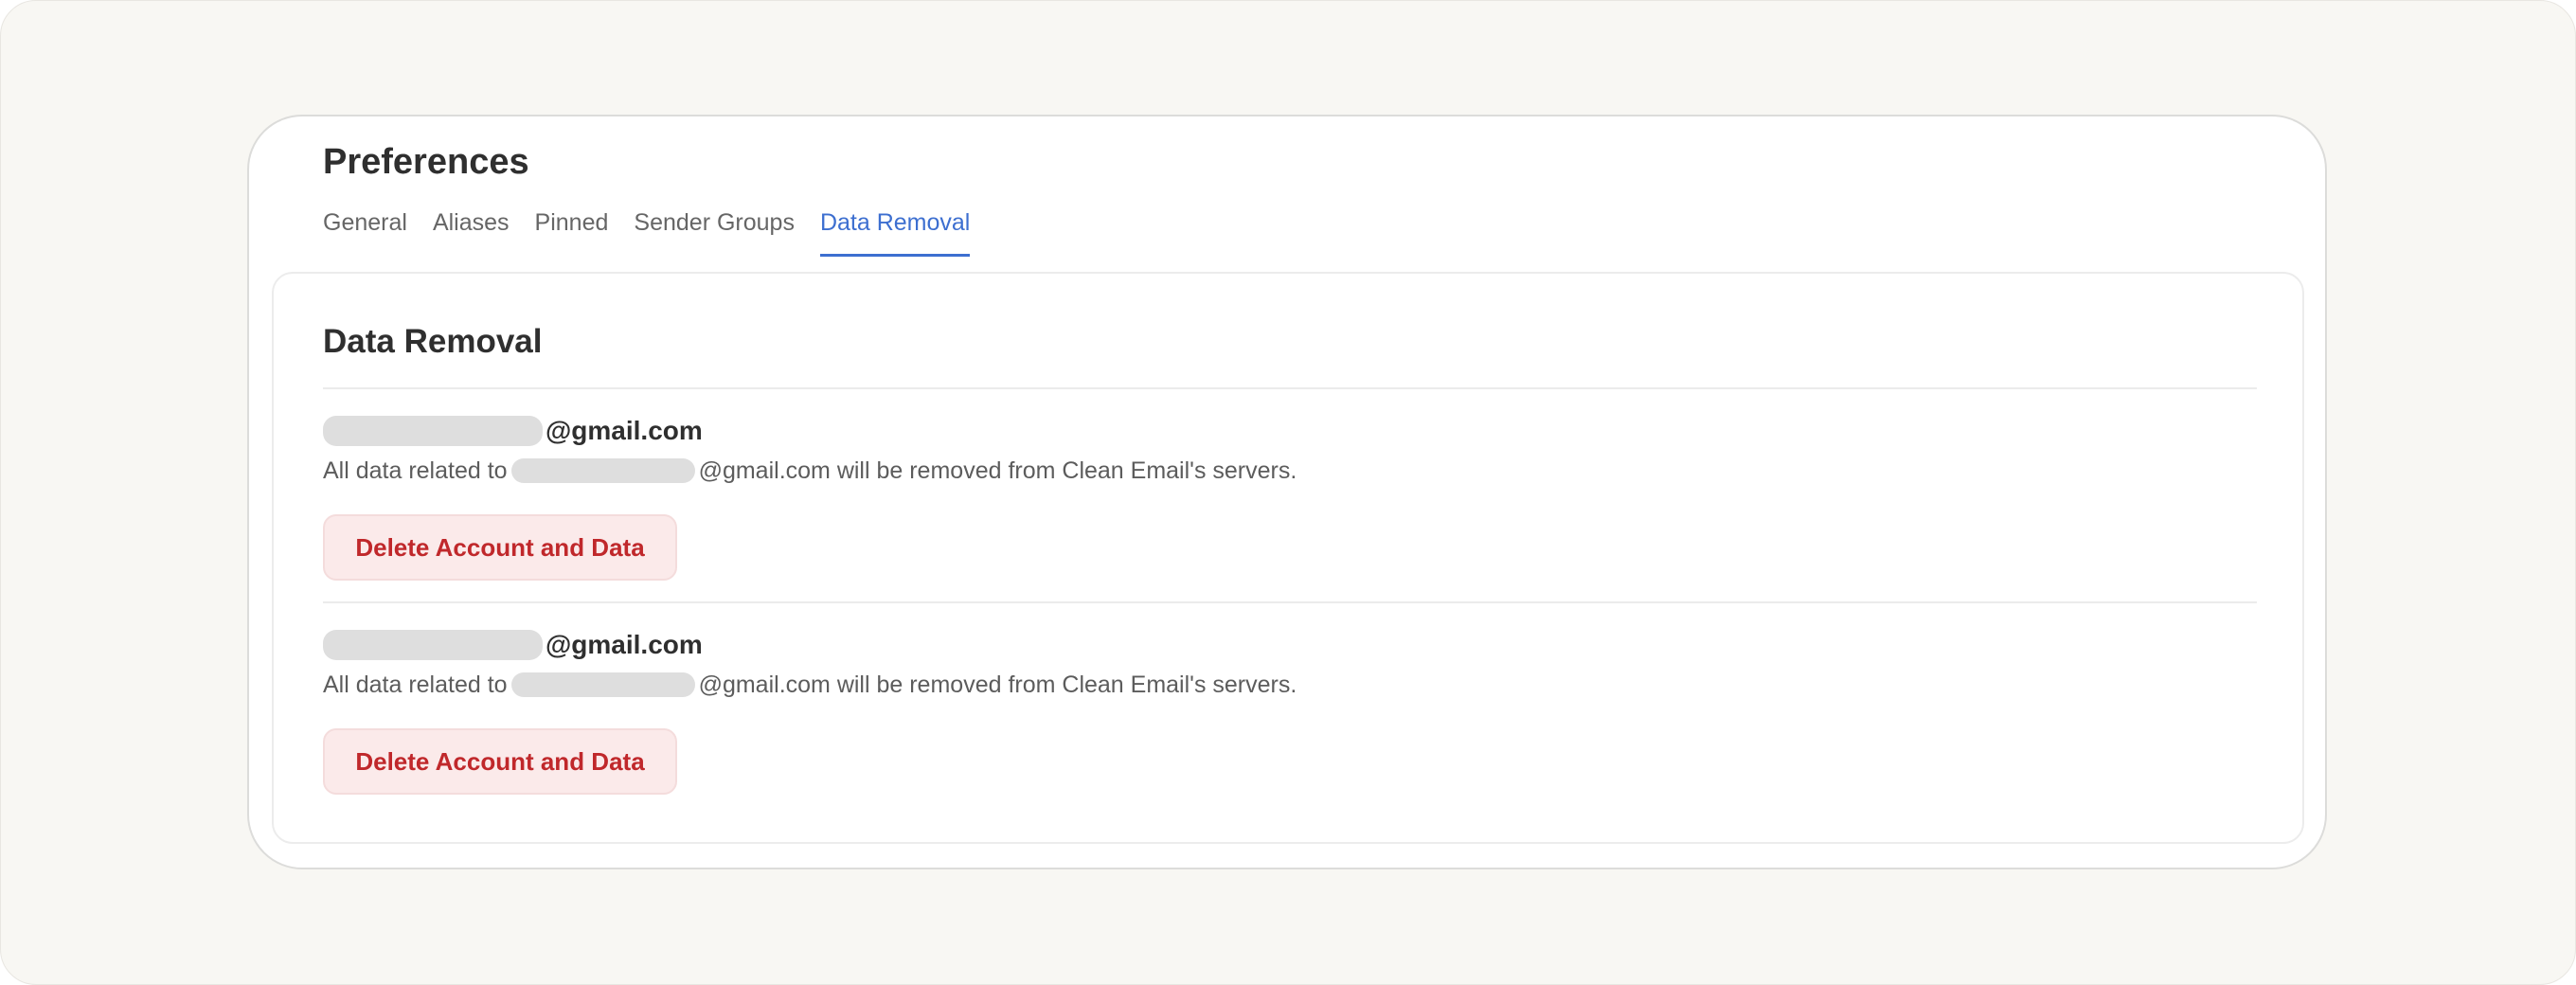 The width and height of the screenshot is (2576, 985). I want to click on page-title: Preferences, so click(426, 162).